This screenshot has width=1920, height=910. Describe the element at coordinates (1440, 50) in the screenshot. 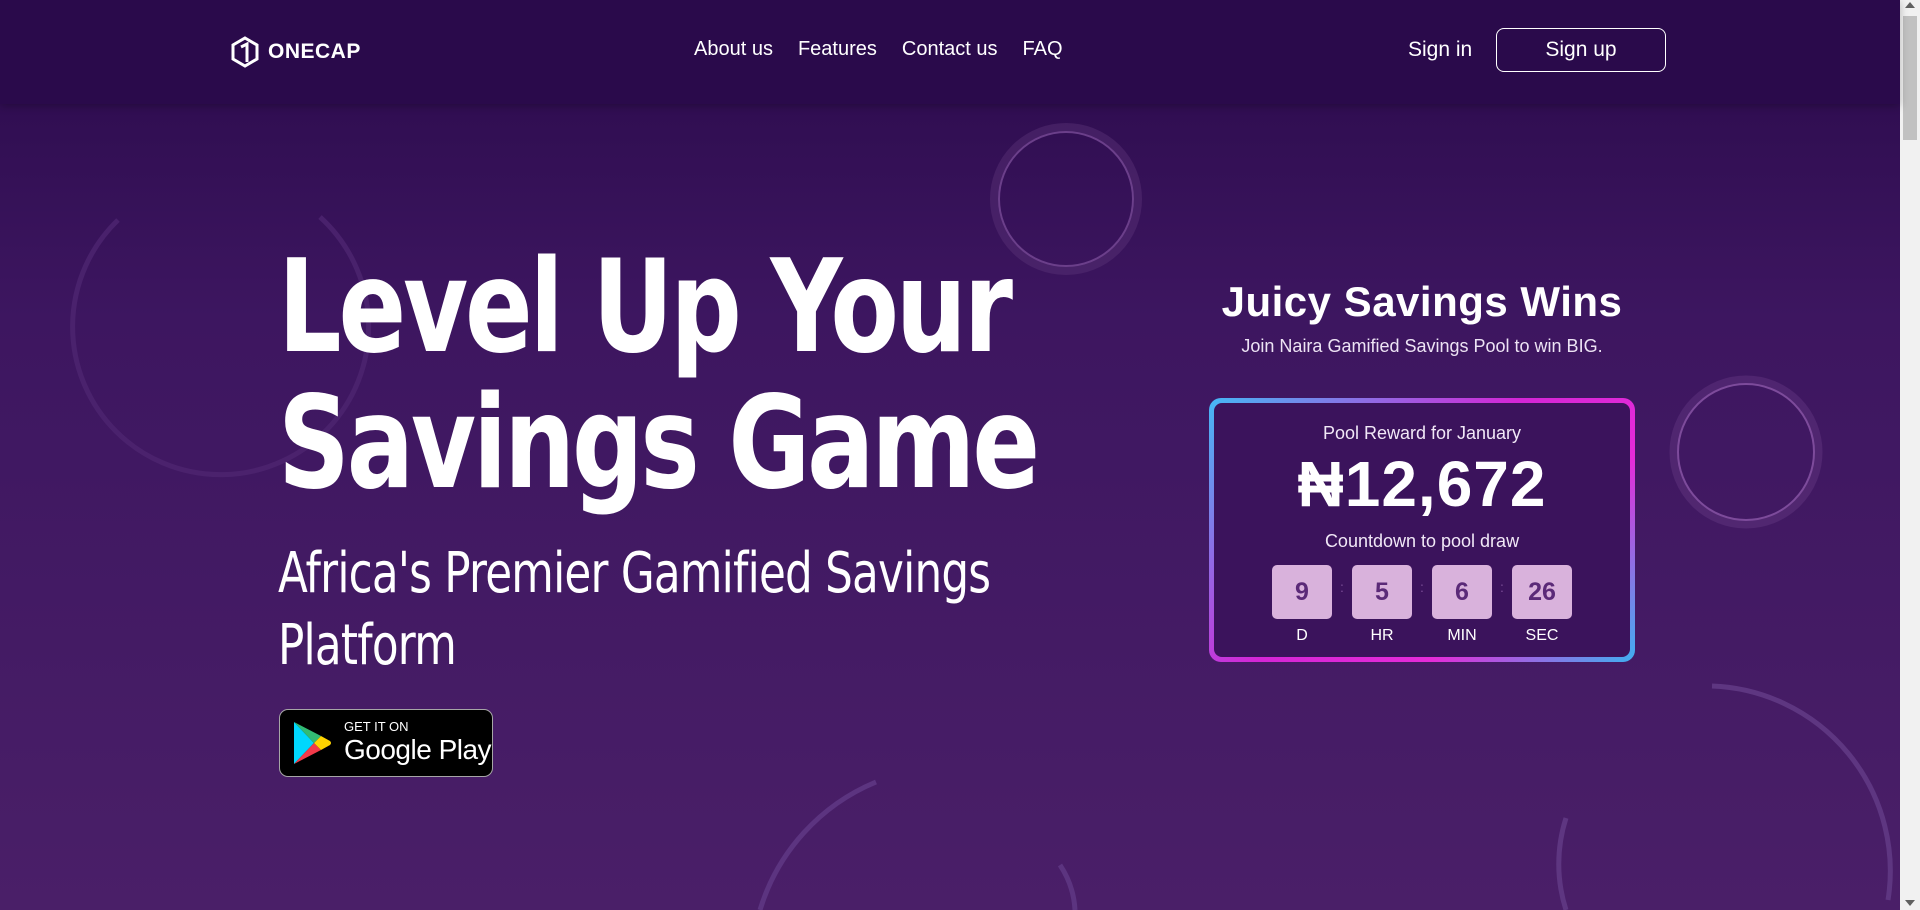

I see `sign-in-link: Sign in` at that location.